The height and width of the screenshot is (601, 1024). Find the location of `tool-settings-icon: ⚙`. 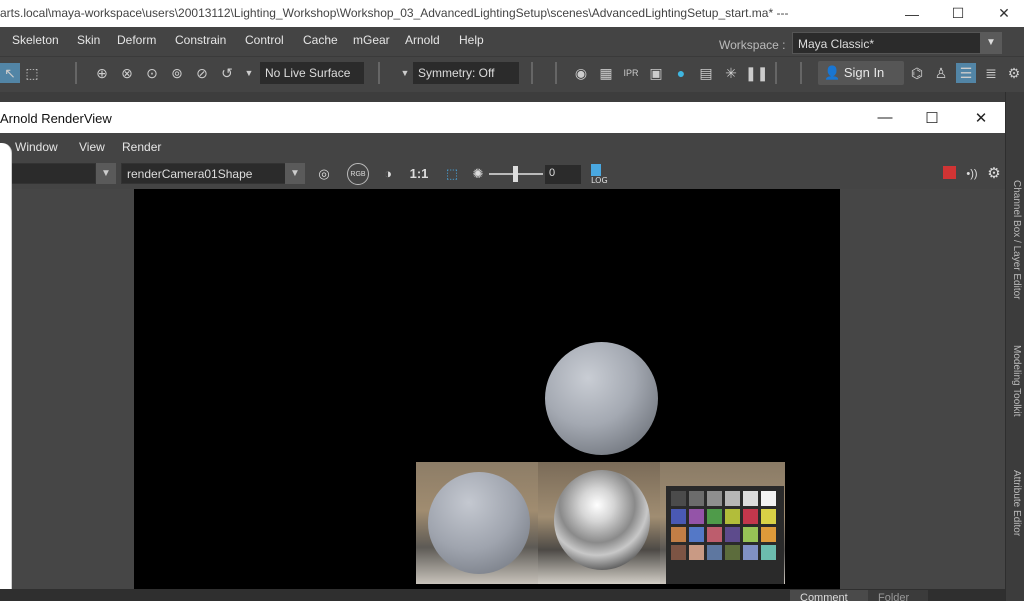

tool-settings-icon: ⚙ is located at coordinates (1014, 73).